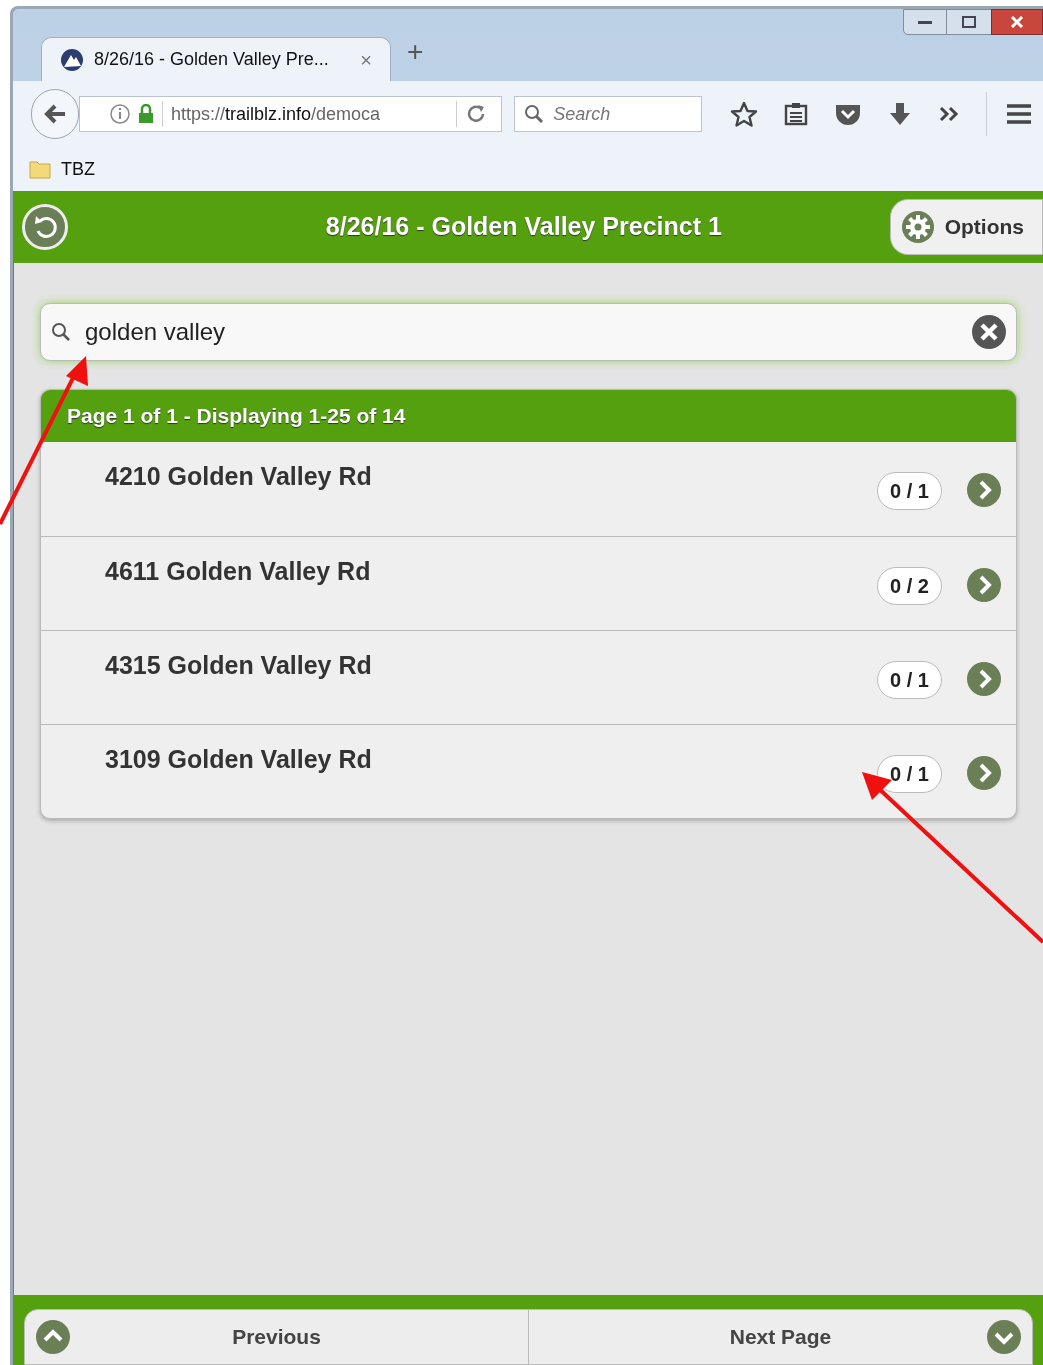  I want to click on url-text: https://trailblz.info/democa, so click(276, 114).